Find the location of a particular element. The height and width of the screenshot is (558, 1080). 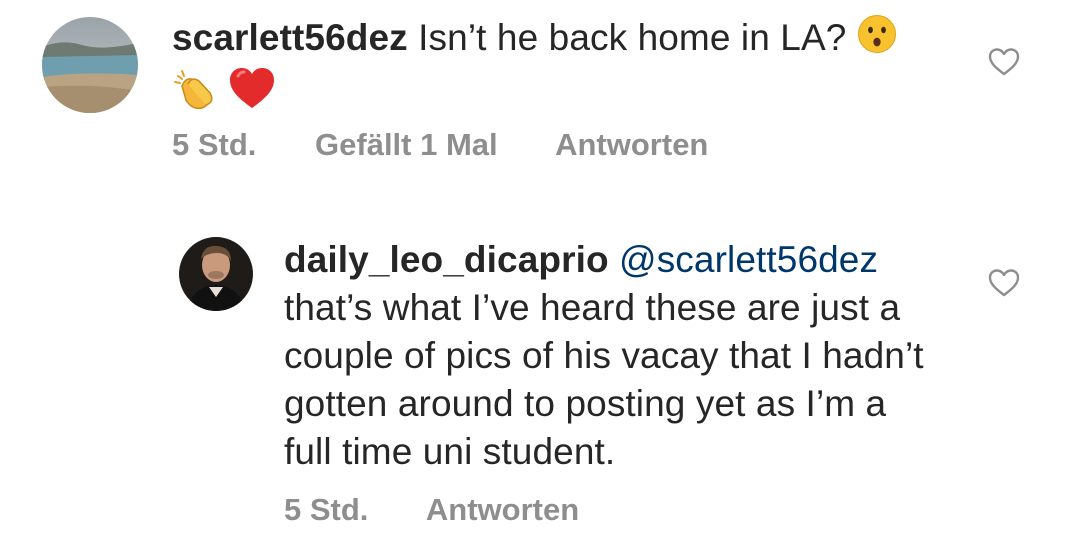

comment-body: Isn’t he back home in LA? is located at coordinates (632, 37).